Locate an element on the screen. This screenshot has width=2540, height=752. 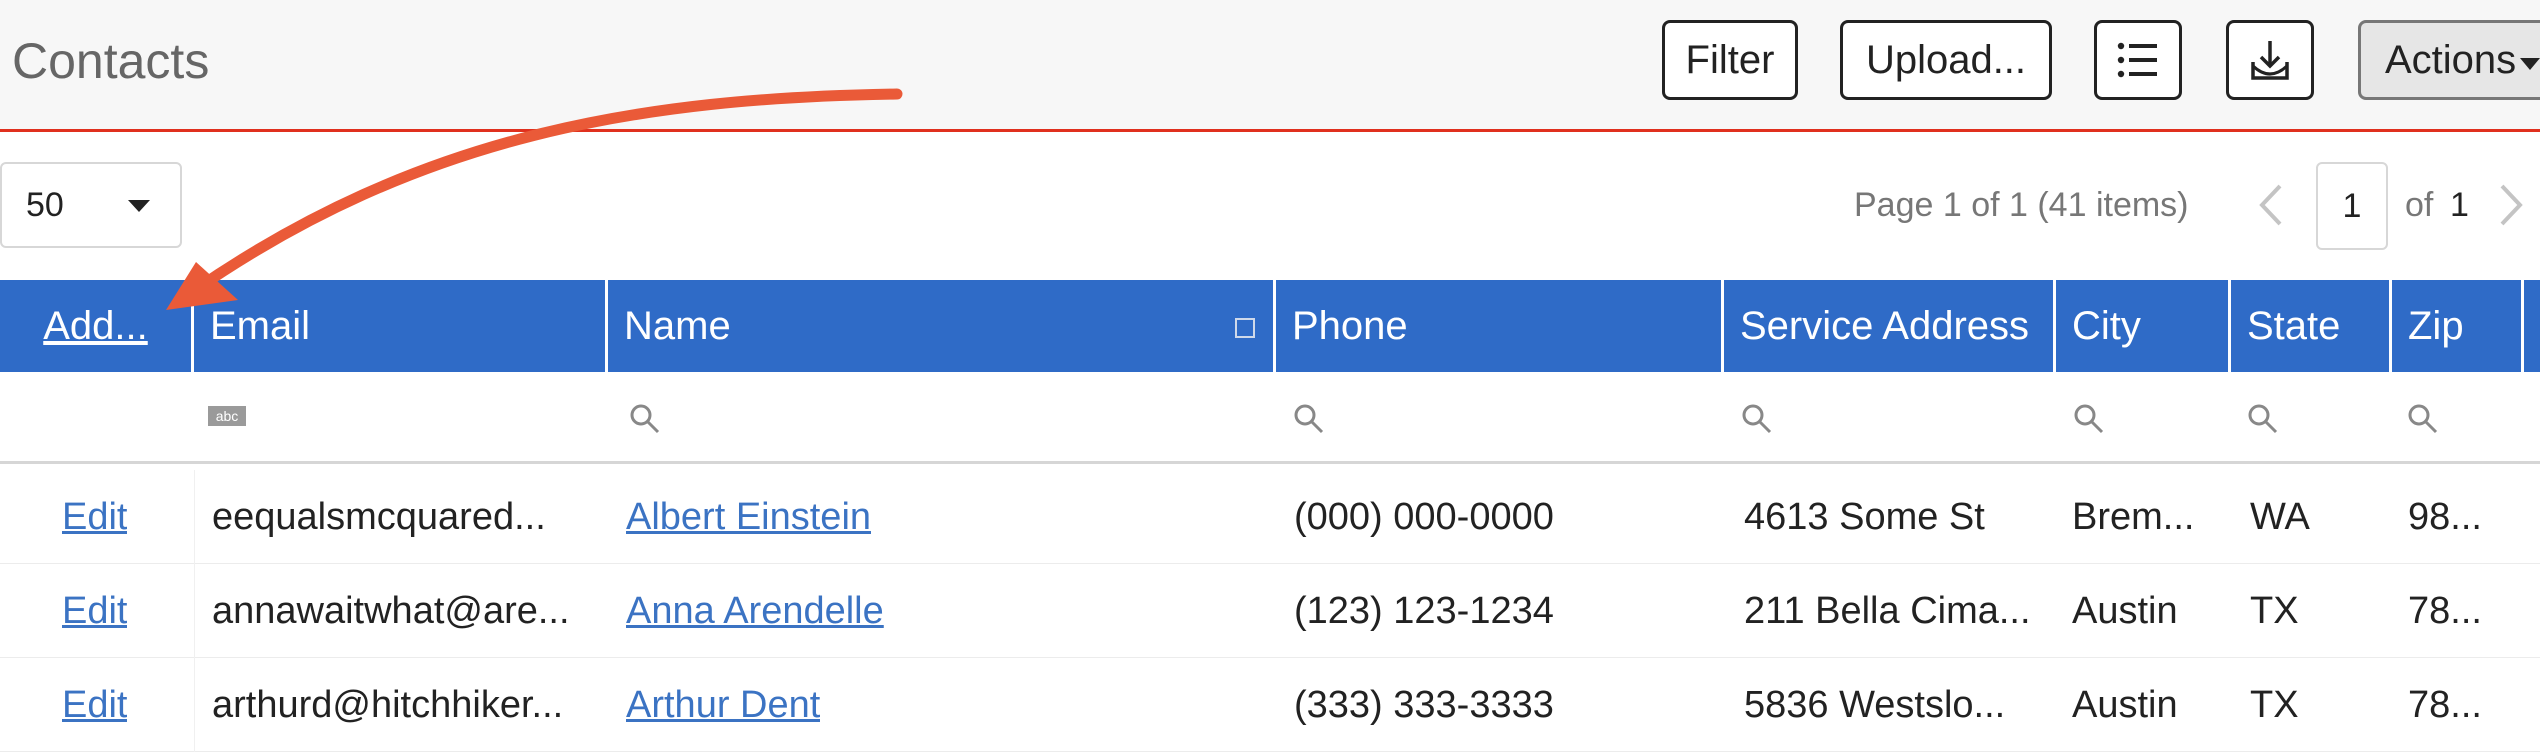
phone-filter-search-icon is located at coordinates (1309, 419).